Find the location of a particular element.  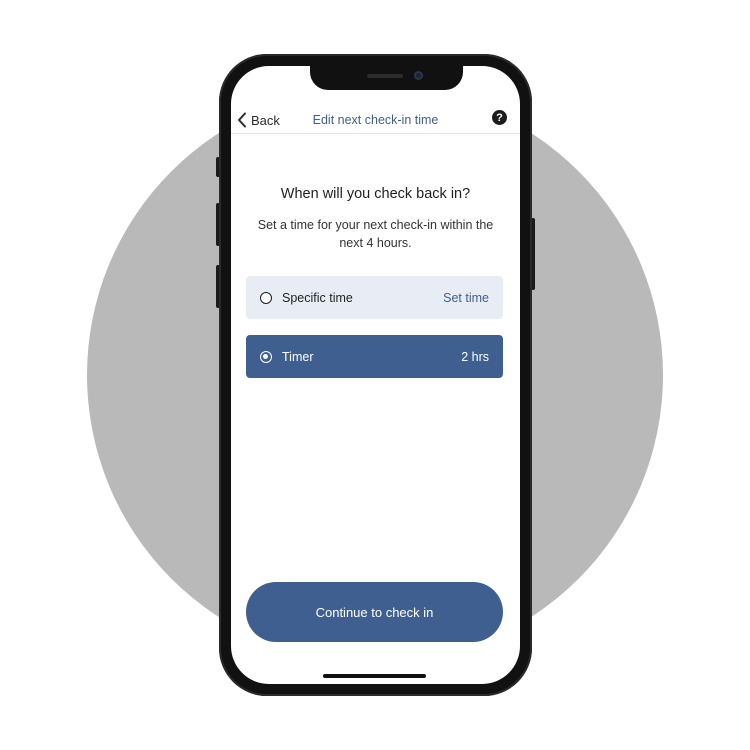

option-label: Timer is located at coordinates (298, 356).